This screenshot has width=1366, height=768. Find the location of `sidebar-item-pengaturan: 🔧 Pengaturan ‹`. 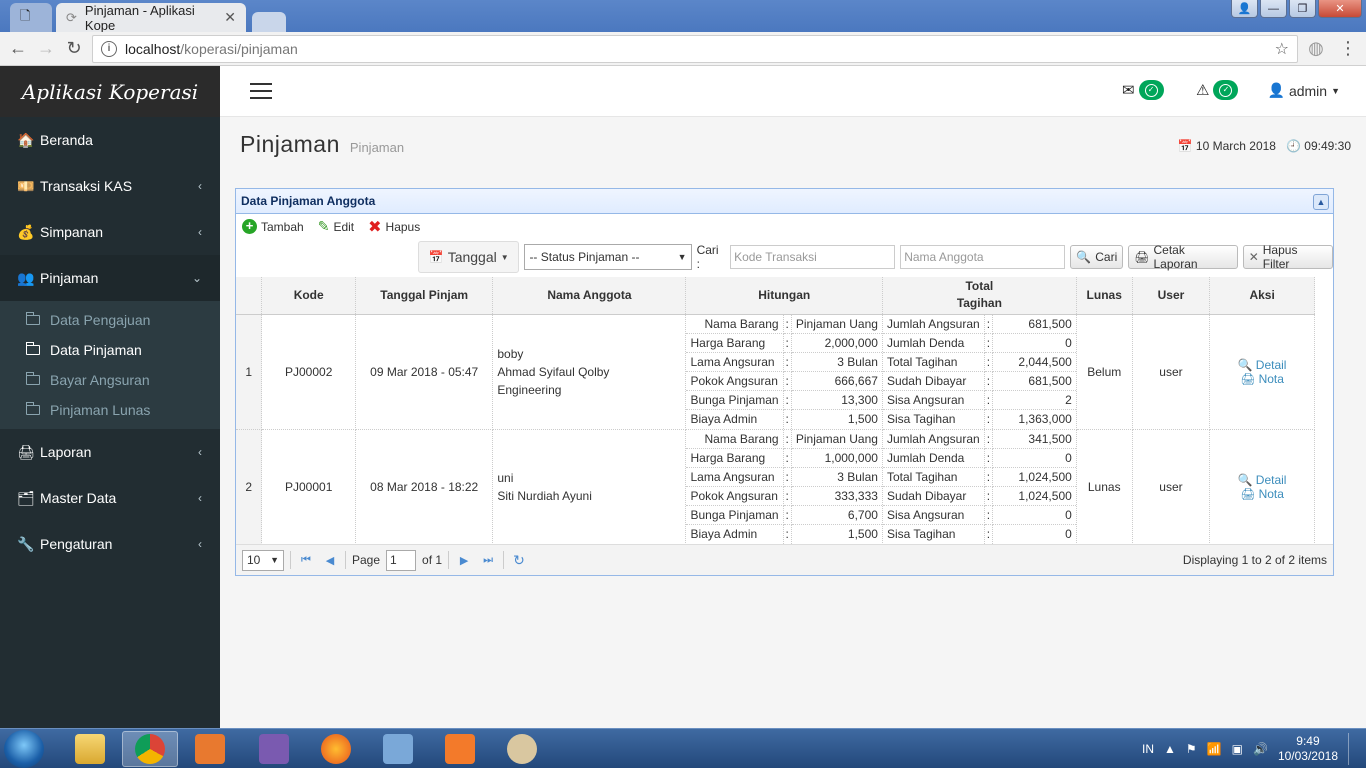

sidebar-item-pengaturan: 🔧 Pengaturan ‹ is located at coordinates (110, 544).